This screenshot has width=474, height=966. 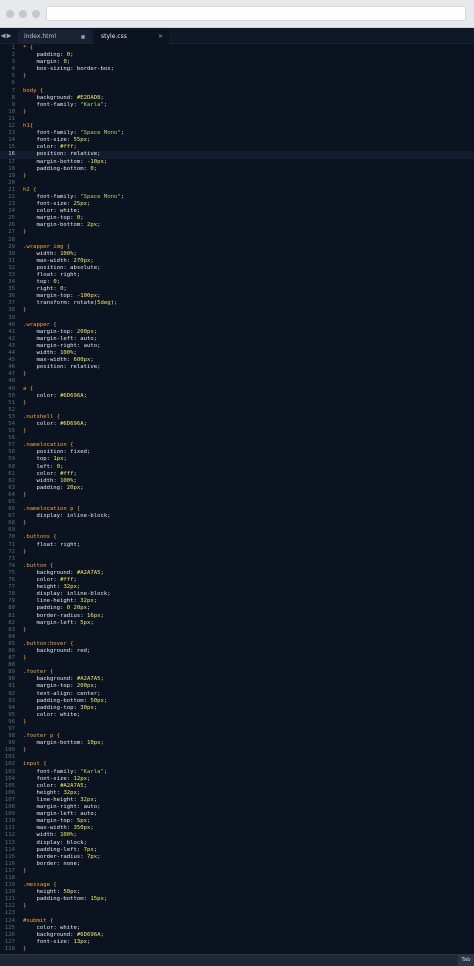 What do you see at coordinates (237, 743) in the screenshot?
I see `code-line: 99 margin-bottom: 10px;` at bounding box center [237, 743].